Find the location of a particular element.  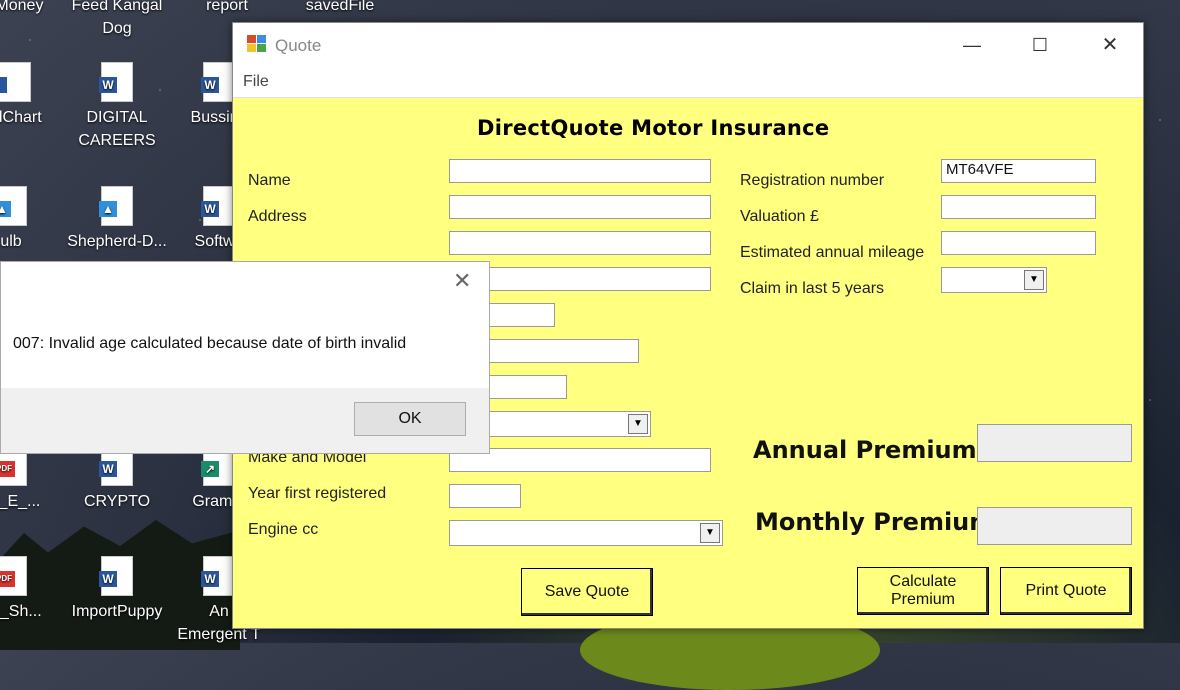

valuation-label: Valuation £ is located at coordinates (779, 216).